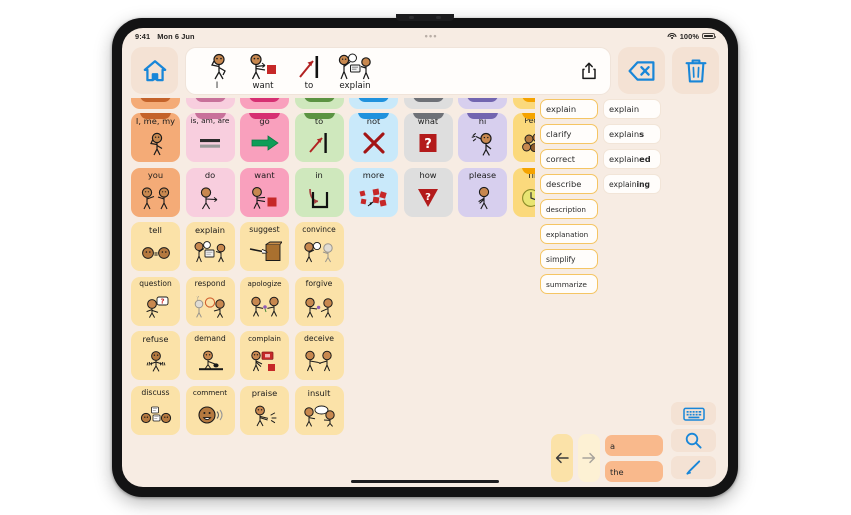 This screenshot has height=515, width=851. Describe the element at coordinates (217, 71) in the screenshot. I see `sentence-word: I` at that location.